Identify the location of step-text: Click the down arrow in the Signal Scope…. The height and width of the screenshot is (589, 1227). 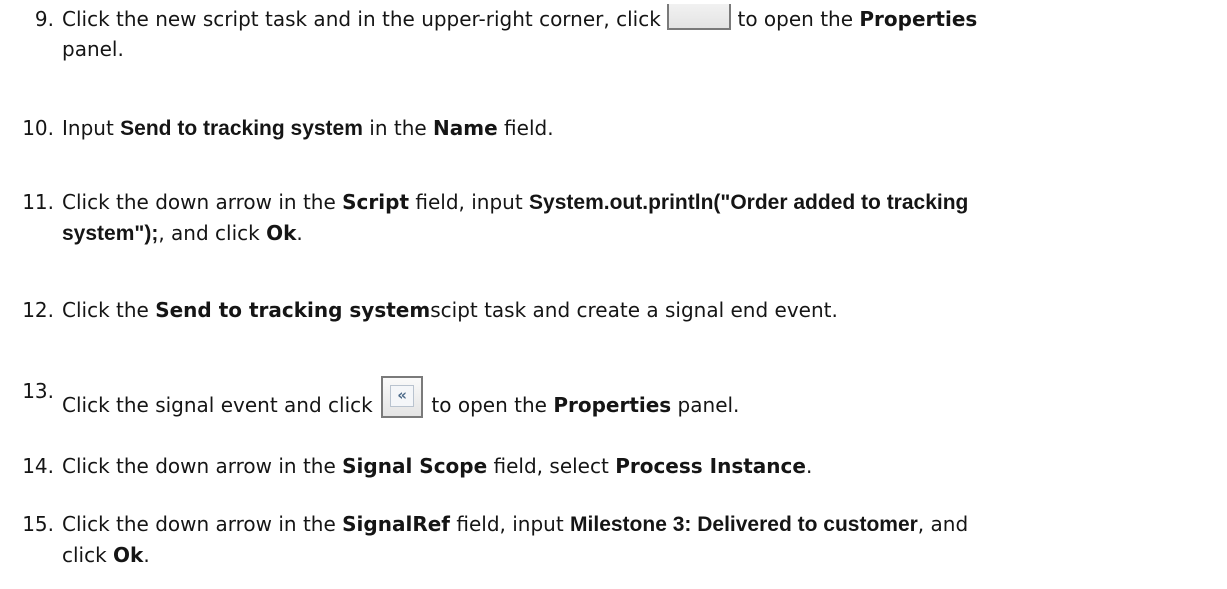
(627, 466).